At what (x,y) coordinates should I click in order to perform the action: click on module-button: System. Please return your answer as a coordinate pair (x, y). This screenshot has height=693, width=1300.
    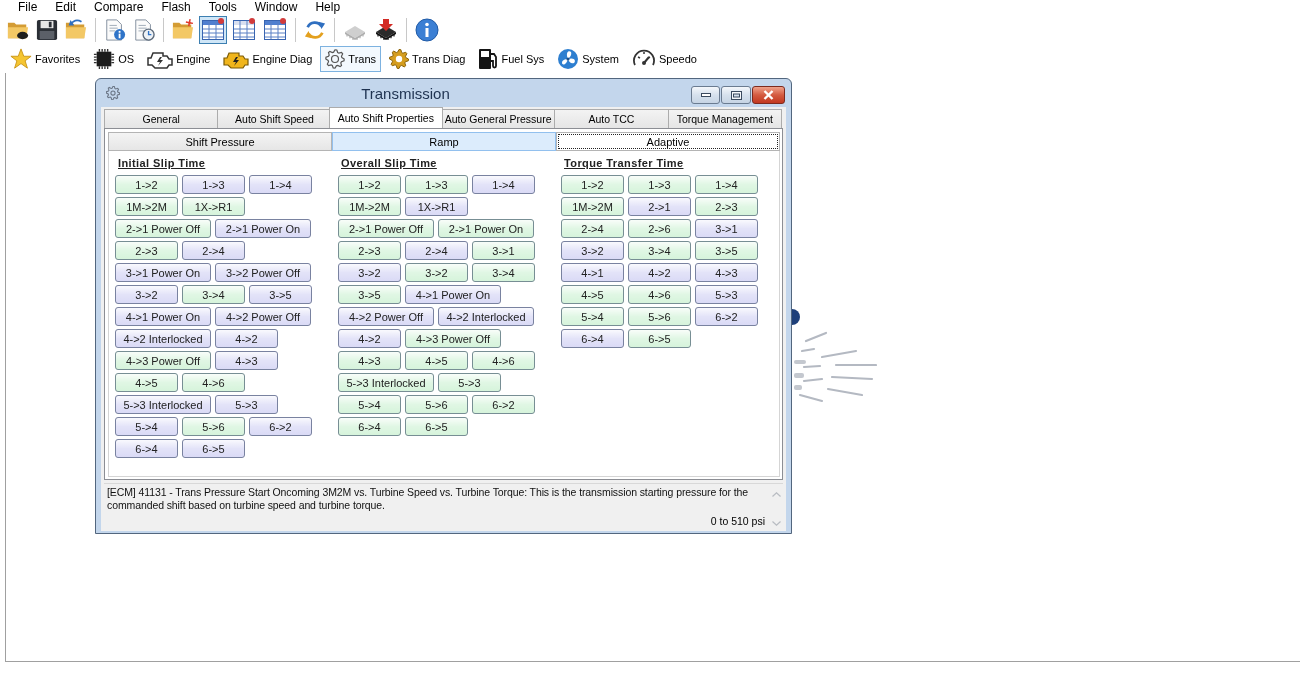
    Looking at the image, I should click on (588, 59).